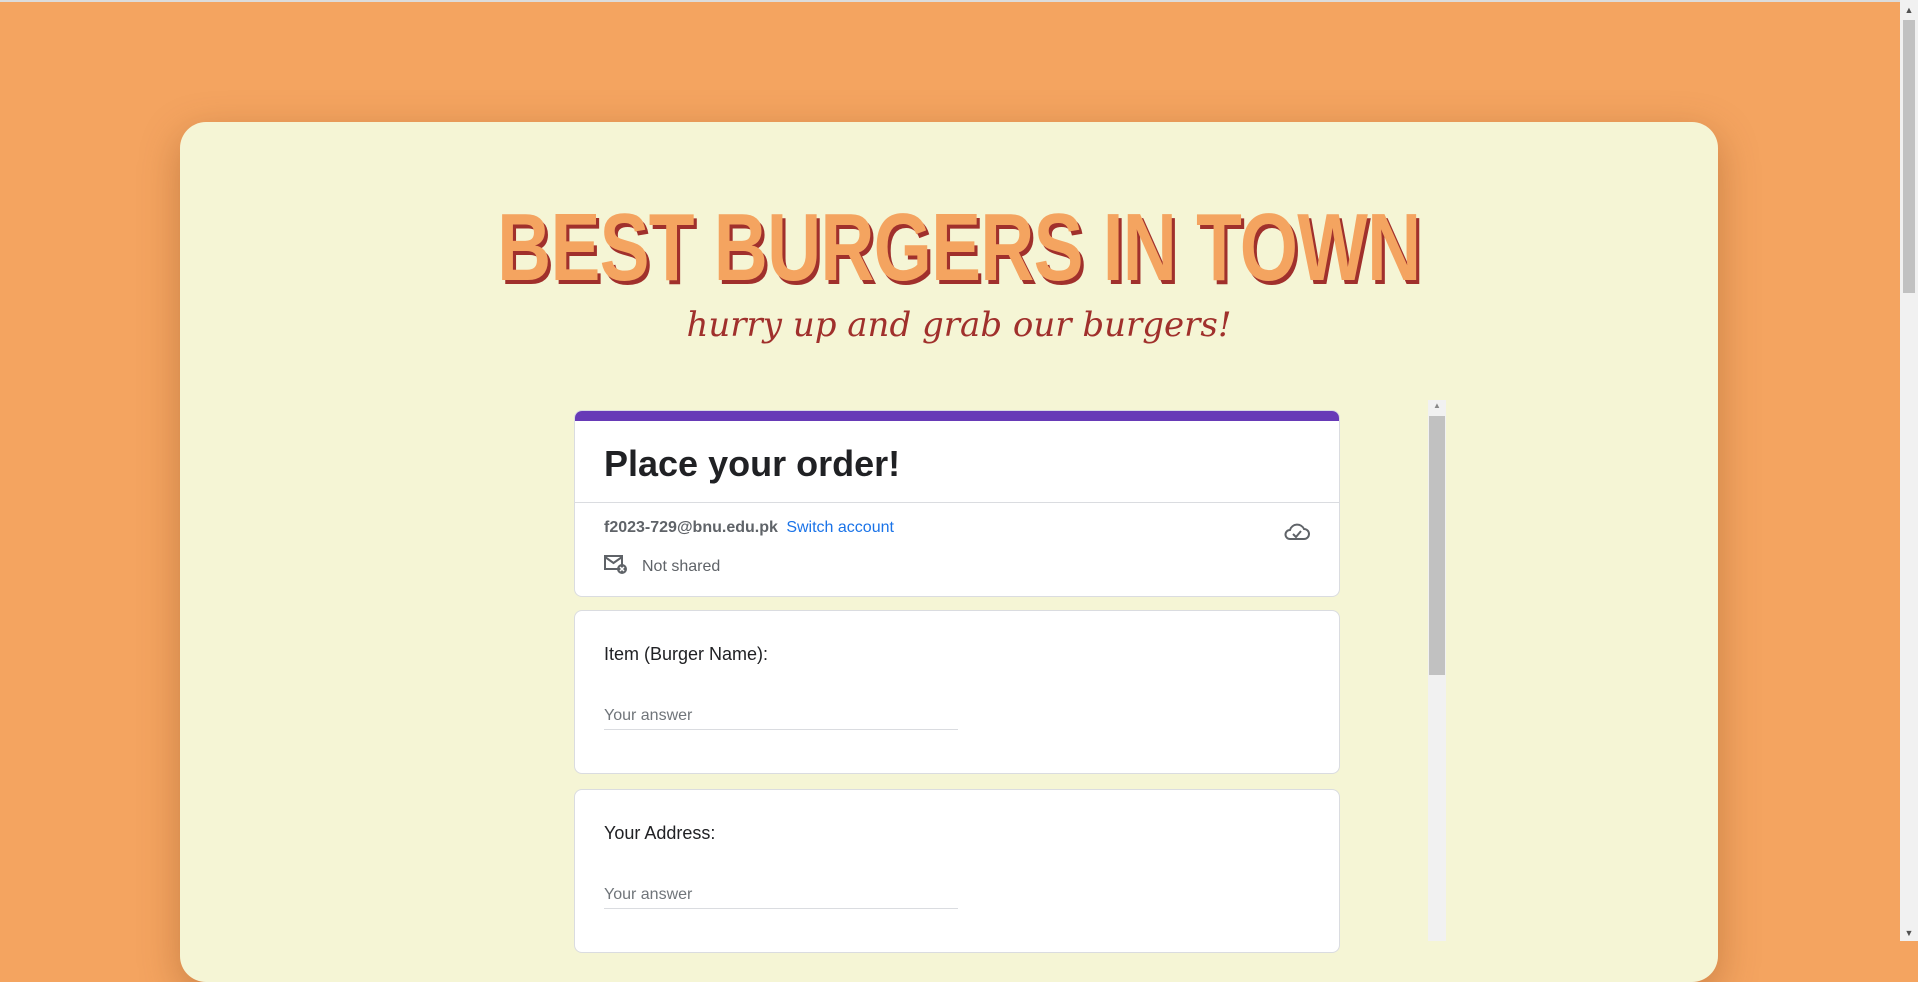  What do you see at coordinates (1909, 470) in the screenshot?
I see `page-scrollbar: ▲ ▼` at bounding box center [1909, 470].